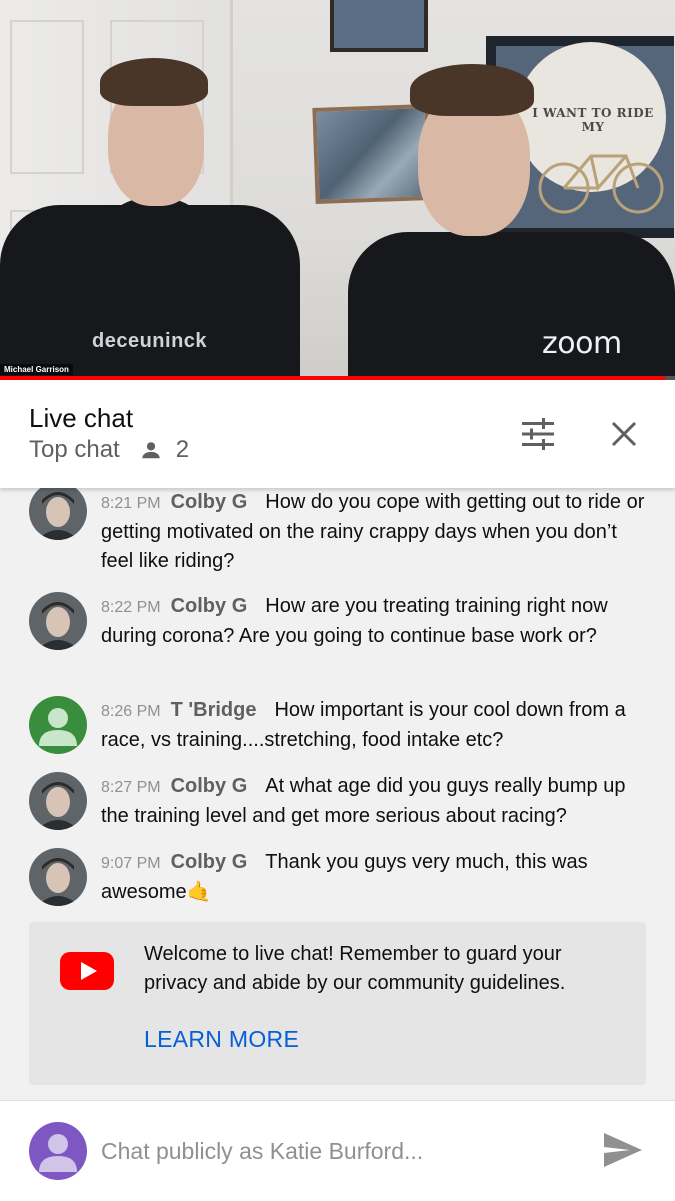  What do you see at coordinates (131, 787) in the screenshot?
I see `message-time: 8:27 PM` at bounding box center [131, 787].